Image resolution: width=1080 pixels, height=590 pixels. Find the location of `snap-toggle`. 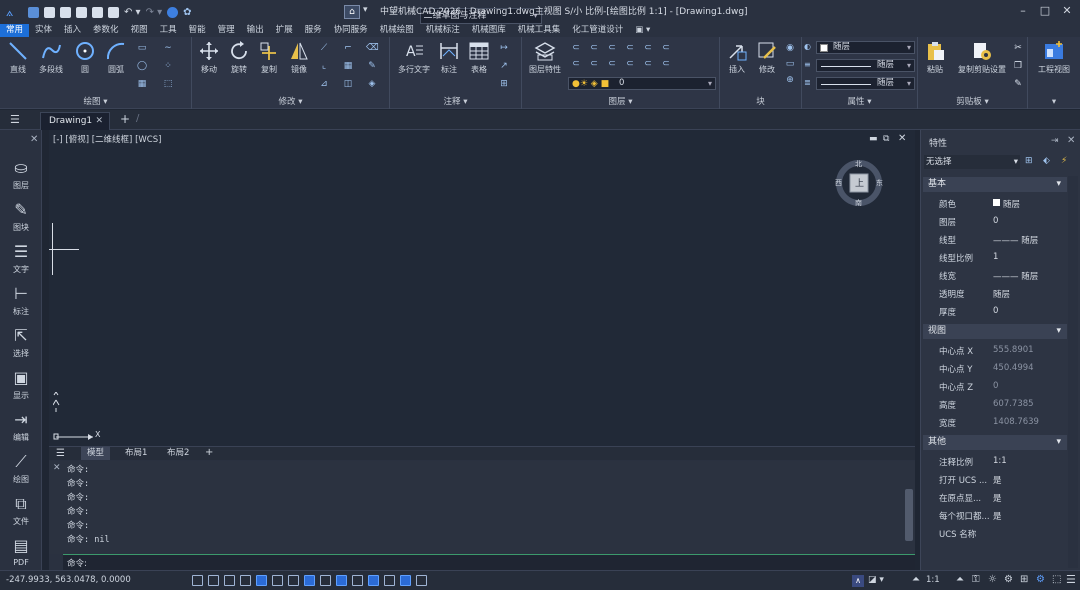

snap-toggle is located at coordinates (213, 580).